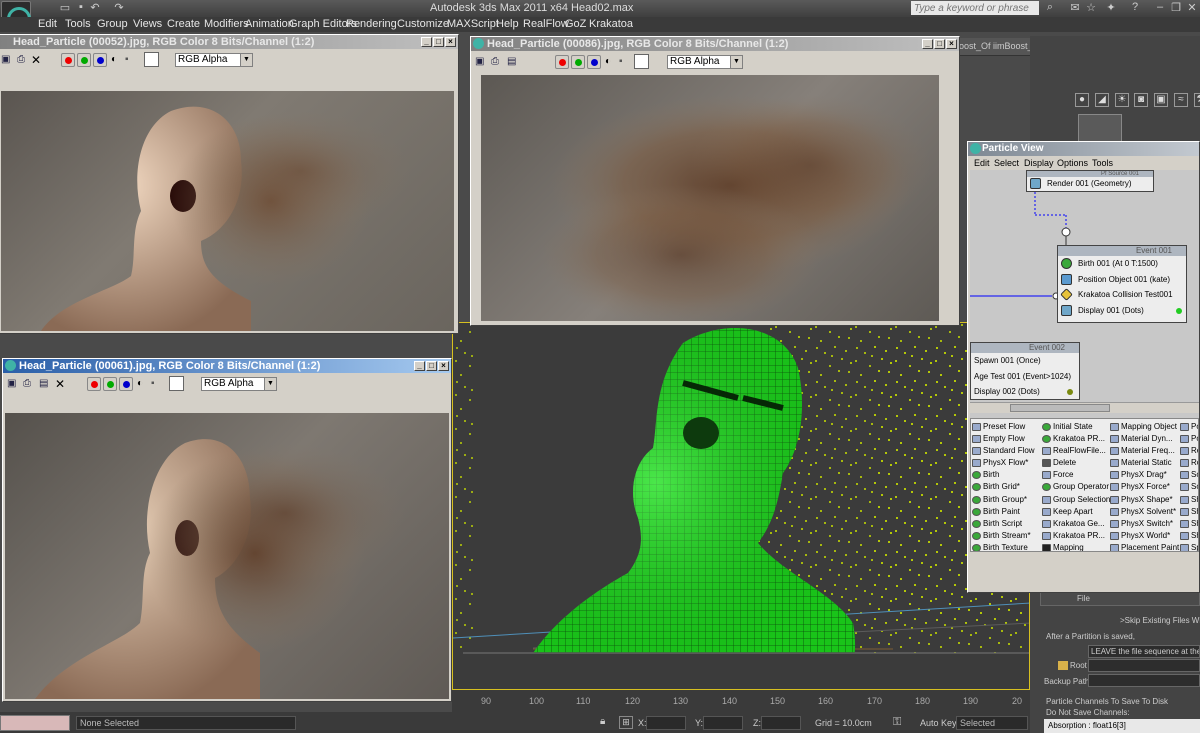  What do you see at coordinates (1144, 536) in the screenshot?
I see `depot-item: PhysX World*` at bounding box center [1144, 536].